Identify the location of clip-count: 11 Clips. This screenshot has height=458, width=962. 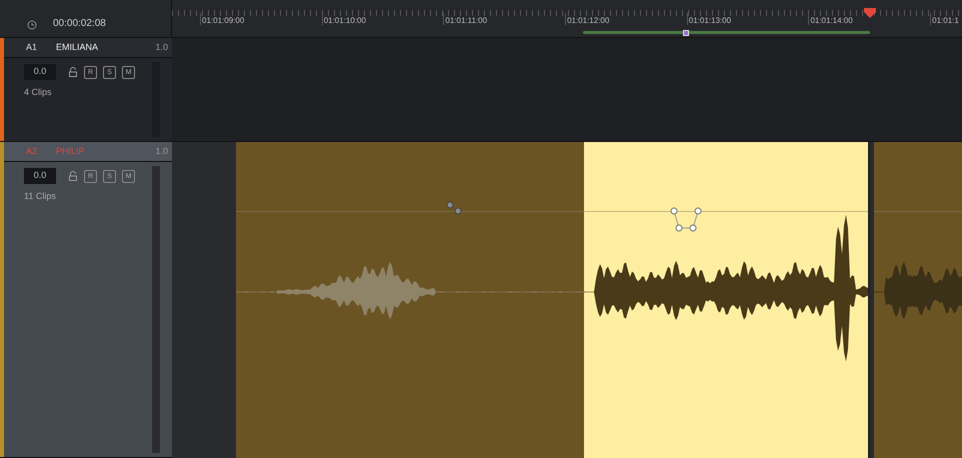
(40, 196).